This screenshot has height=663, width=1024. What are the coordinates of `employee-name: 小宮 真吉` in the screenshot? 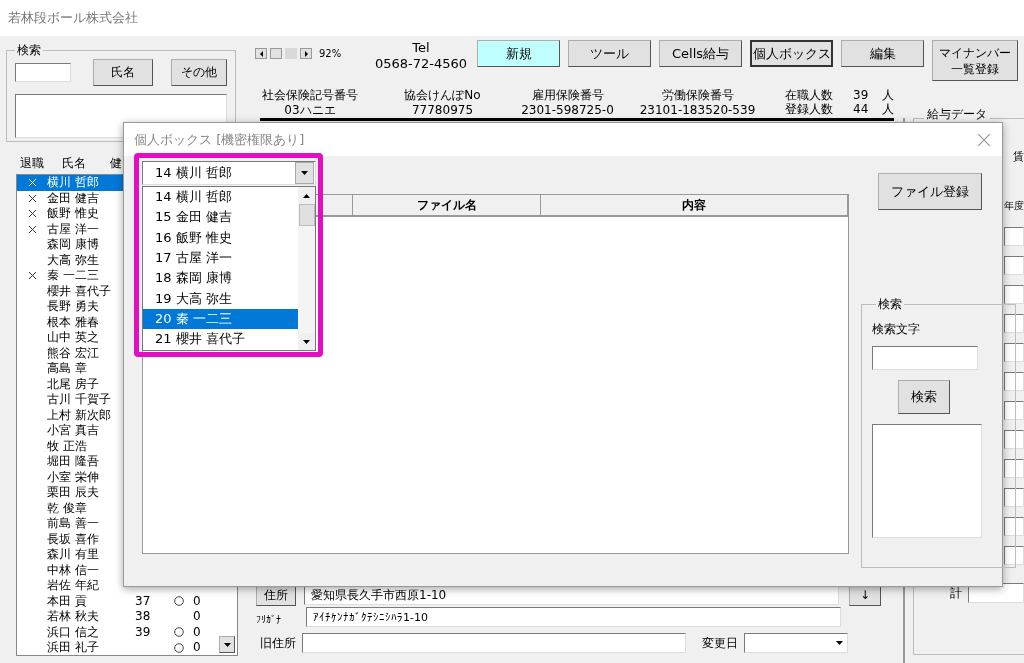 It's located at (73, 431).